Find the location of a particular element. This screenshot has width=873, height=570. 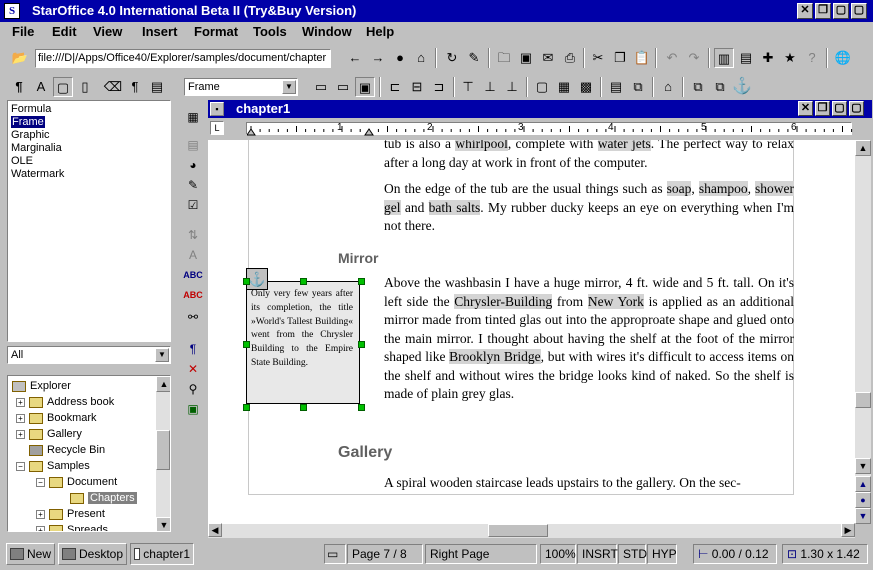

scroll-thumb is located at coordinates (863, 400).